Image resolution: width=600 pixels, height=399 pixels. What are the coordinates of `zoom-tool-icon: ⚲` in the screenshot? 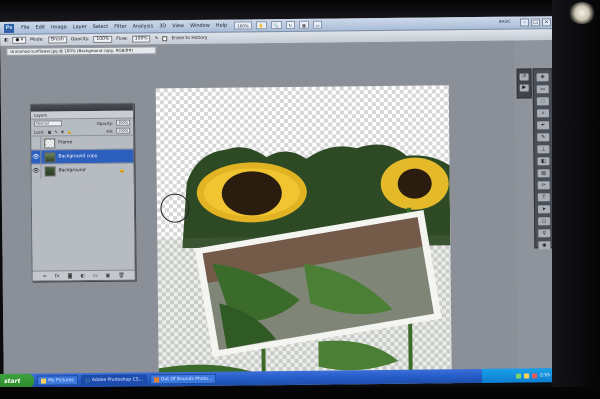 It's located at (544, 233).